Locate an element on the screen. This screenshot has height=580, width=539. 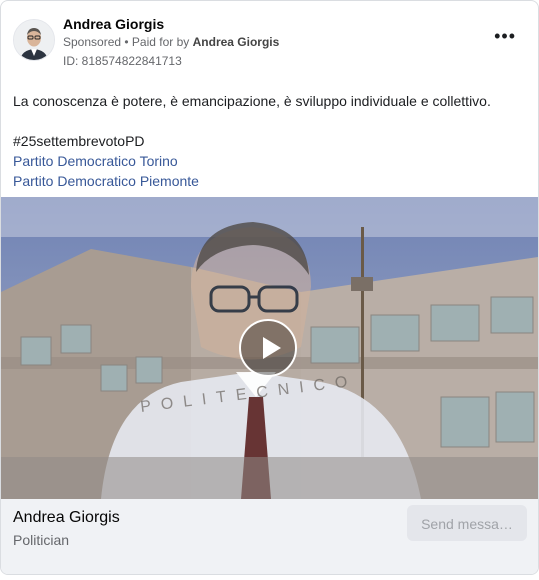
more-options-icon: ••• is located at coordinates (505, 36).